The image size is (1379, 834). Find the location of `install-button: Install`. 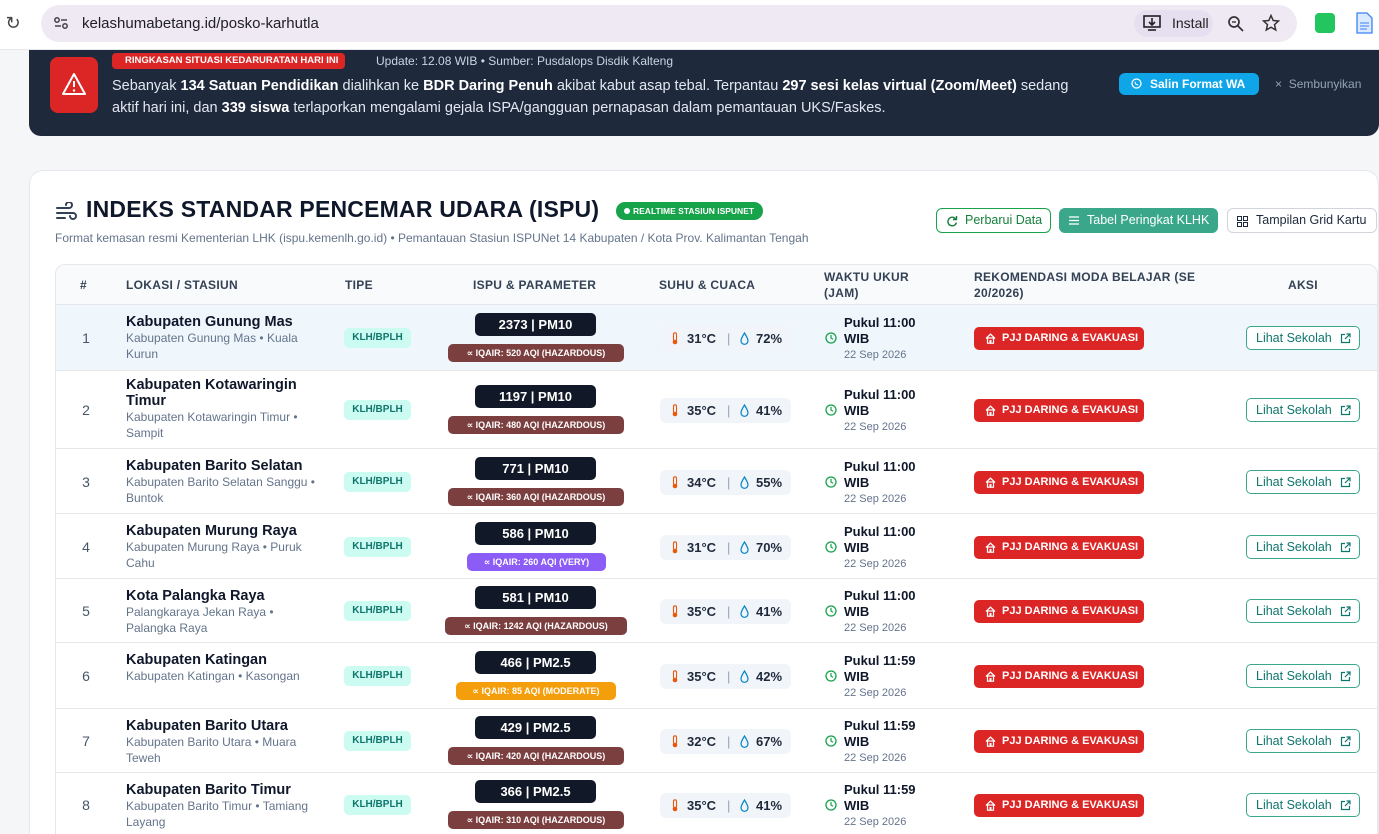

install-button: Install is located at coordinates (1173, 23).